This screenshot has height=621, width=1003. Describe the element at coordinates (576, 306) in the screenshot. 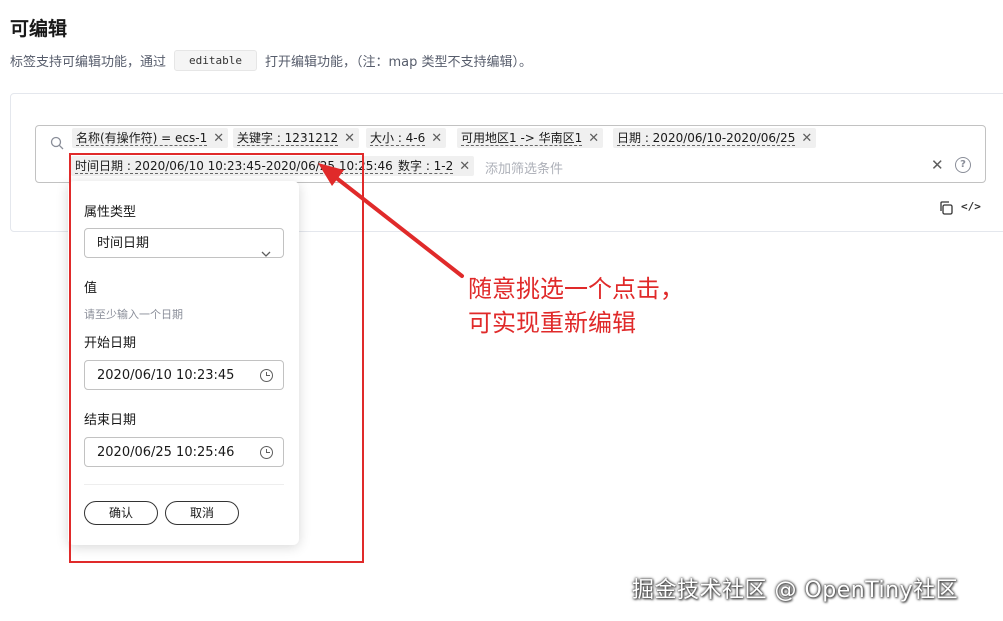

I see `annotation-text: 随意挑选一个点击， 可实现重新编辑` at that location.